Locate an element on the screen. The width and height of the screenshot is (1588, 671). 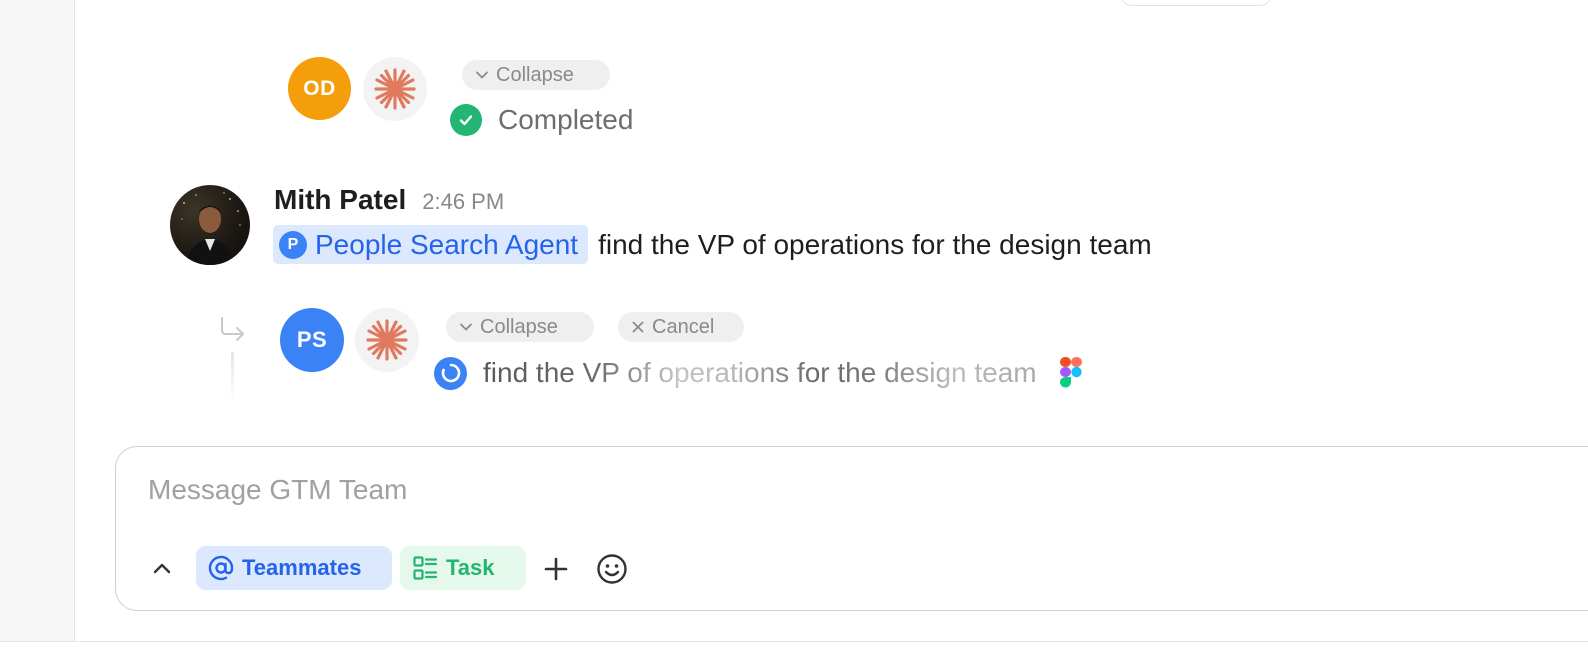
at-sign-icon is located at coordinates (221, 568).